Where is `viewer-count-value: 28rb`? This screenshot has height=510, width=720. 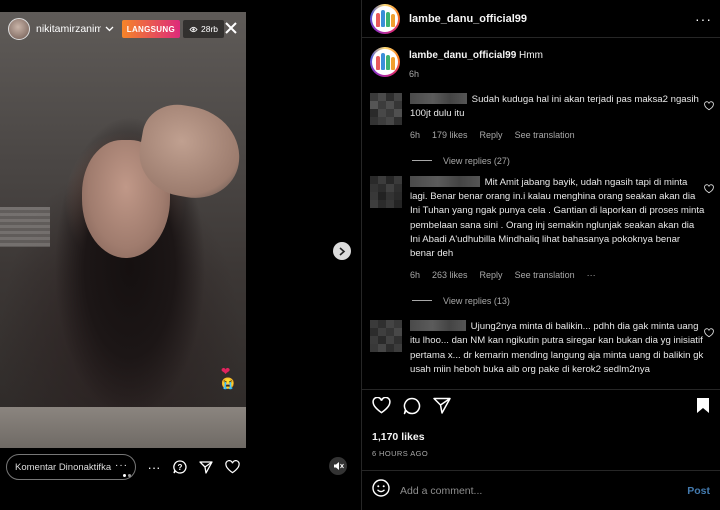 viewer-count-value: 28rb is located at coordinates (209, 29).